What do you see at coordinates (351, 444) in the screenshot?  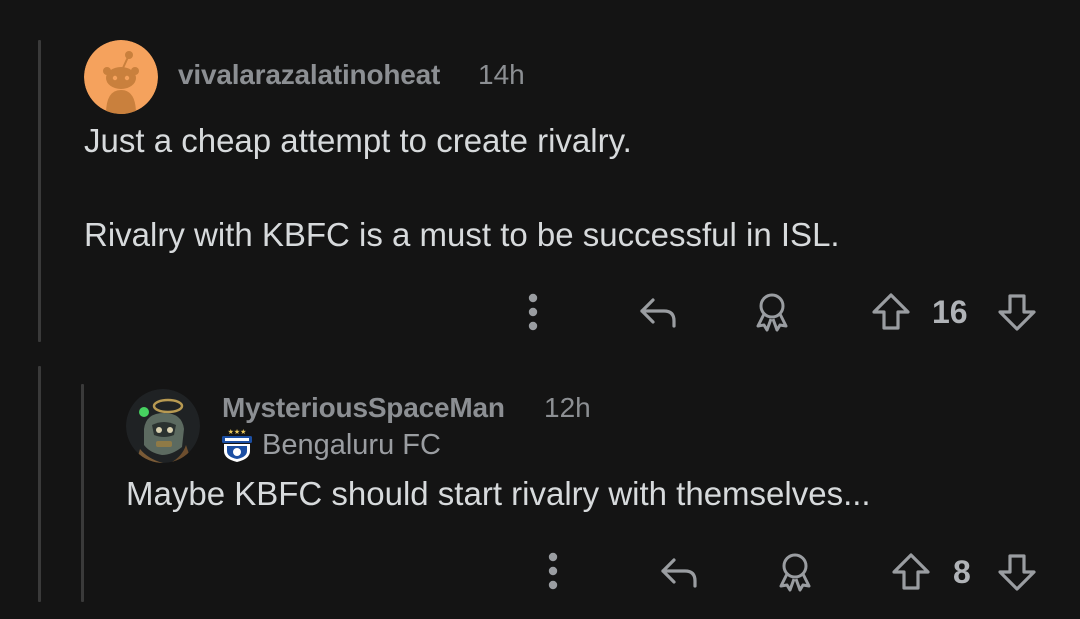 I see `flair-label: Bengaluru FC` at bounding box center [351, 444].